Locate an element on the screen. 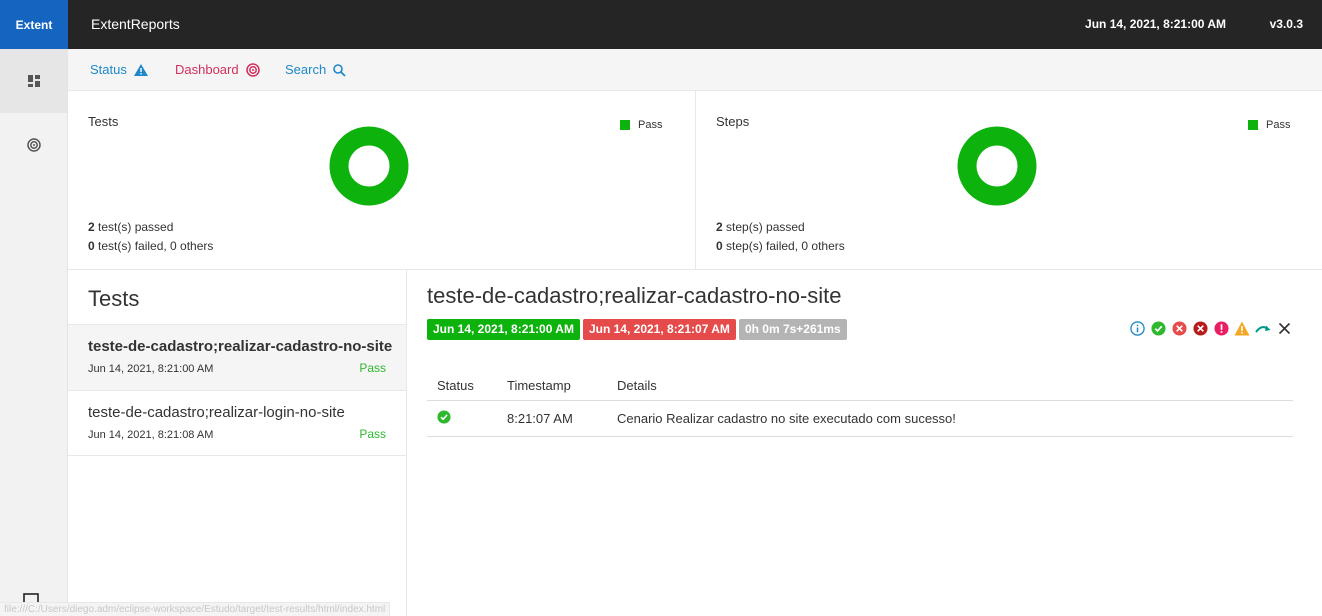 The width and height of the screenshot is (1322, 616). status-filter-link: Status is located at coordinates (119, 70).